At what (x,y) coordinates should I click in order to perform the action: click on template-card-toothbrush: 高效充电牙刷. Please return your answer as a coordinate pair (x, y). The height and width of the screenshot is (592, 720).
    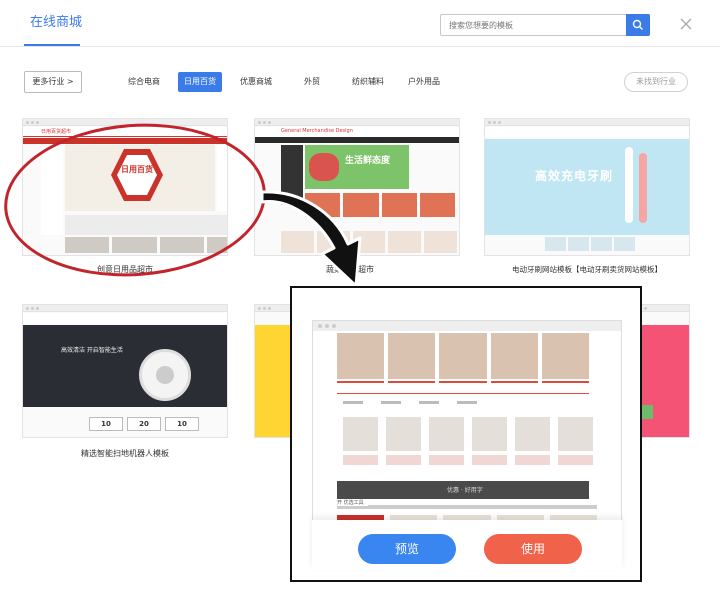
    Looking at the image, I should click on (587, 187).